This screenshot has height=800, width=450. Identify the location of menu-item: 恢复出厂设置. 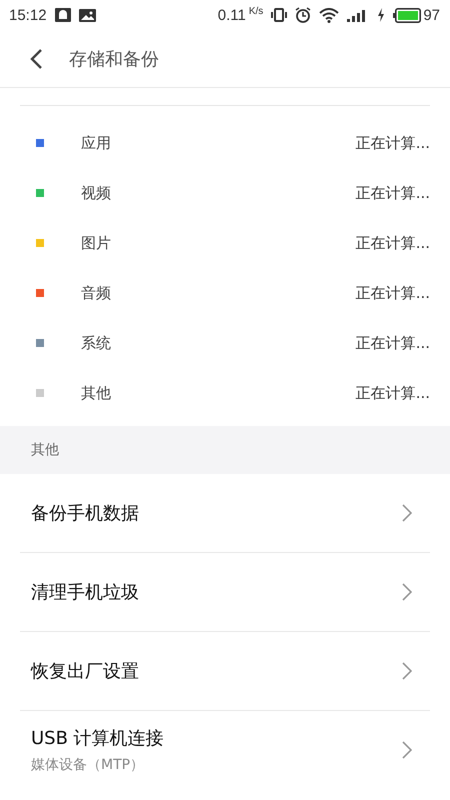
(225, 670).